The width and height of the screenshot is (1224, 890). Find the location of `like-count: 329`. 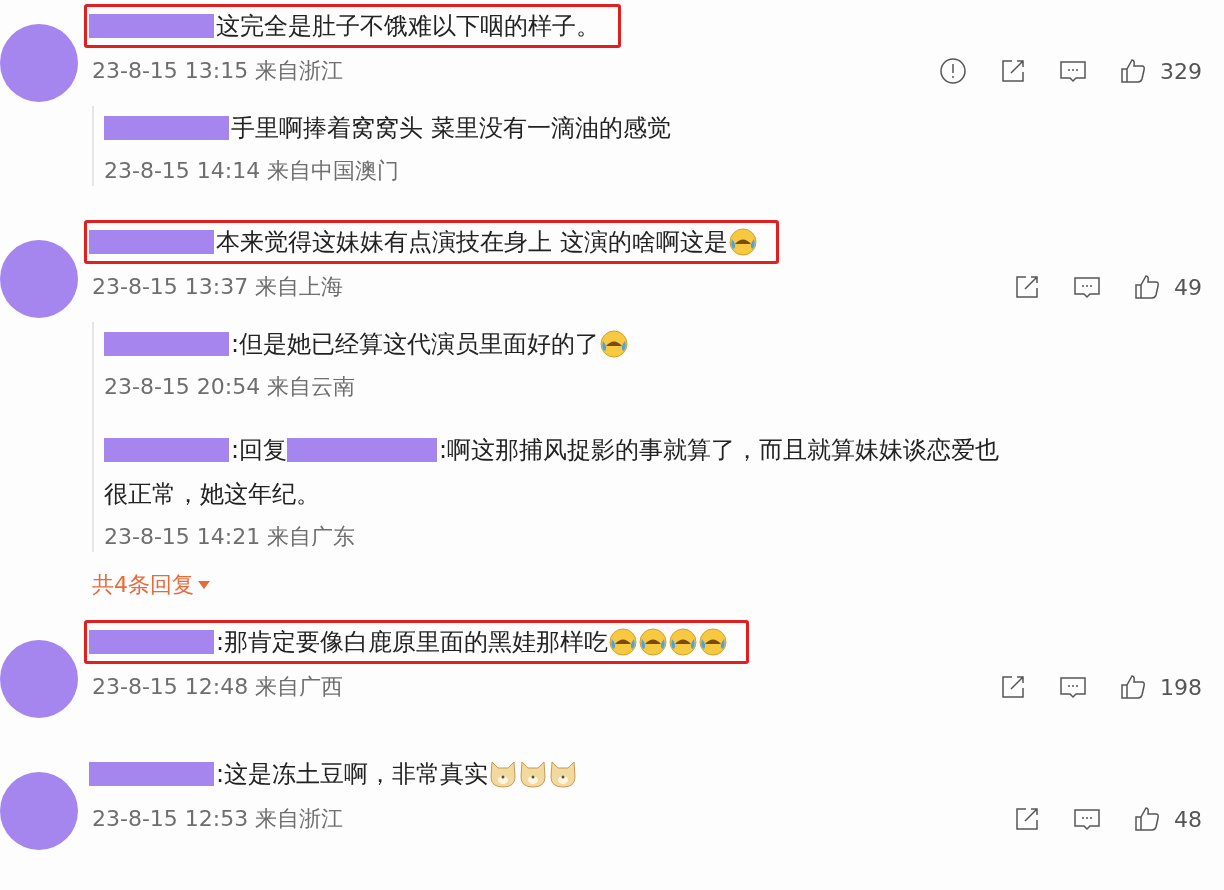

like-count: 329 is located at coordinates (1181, 71).